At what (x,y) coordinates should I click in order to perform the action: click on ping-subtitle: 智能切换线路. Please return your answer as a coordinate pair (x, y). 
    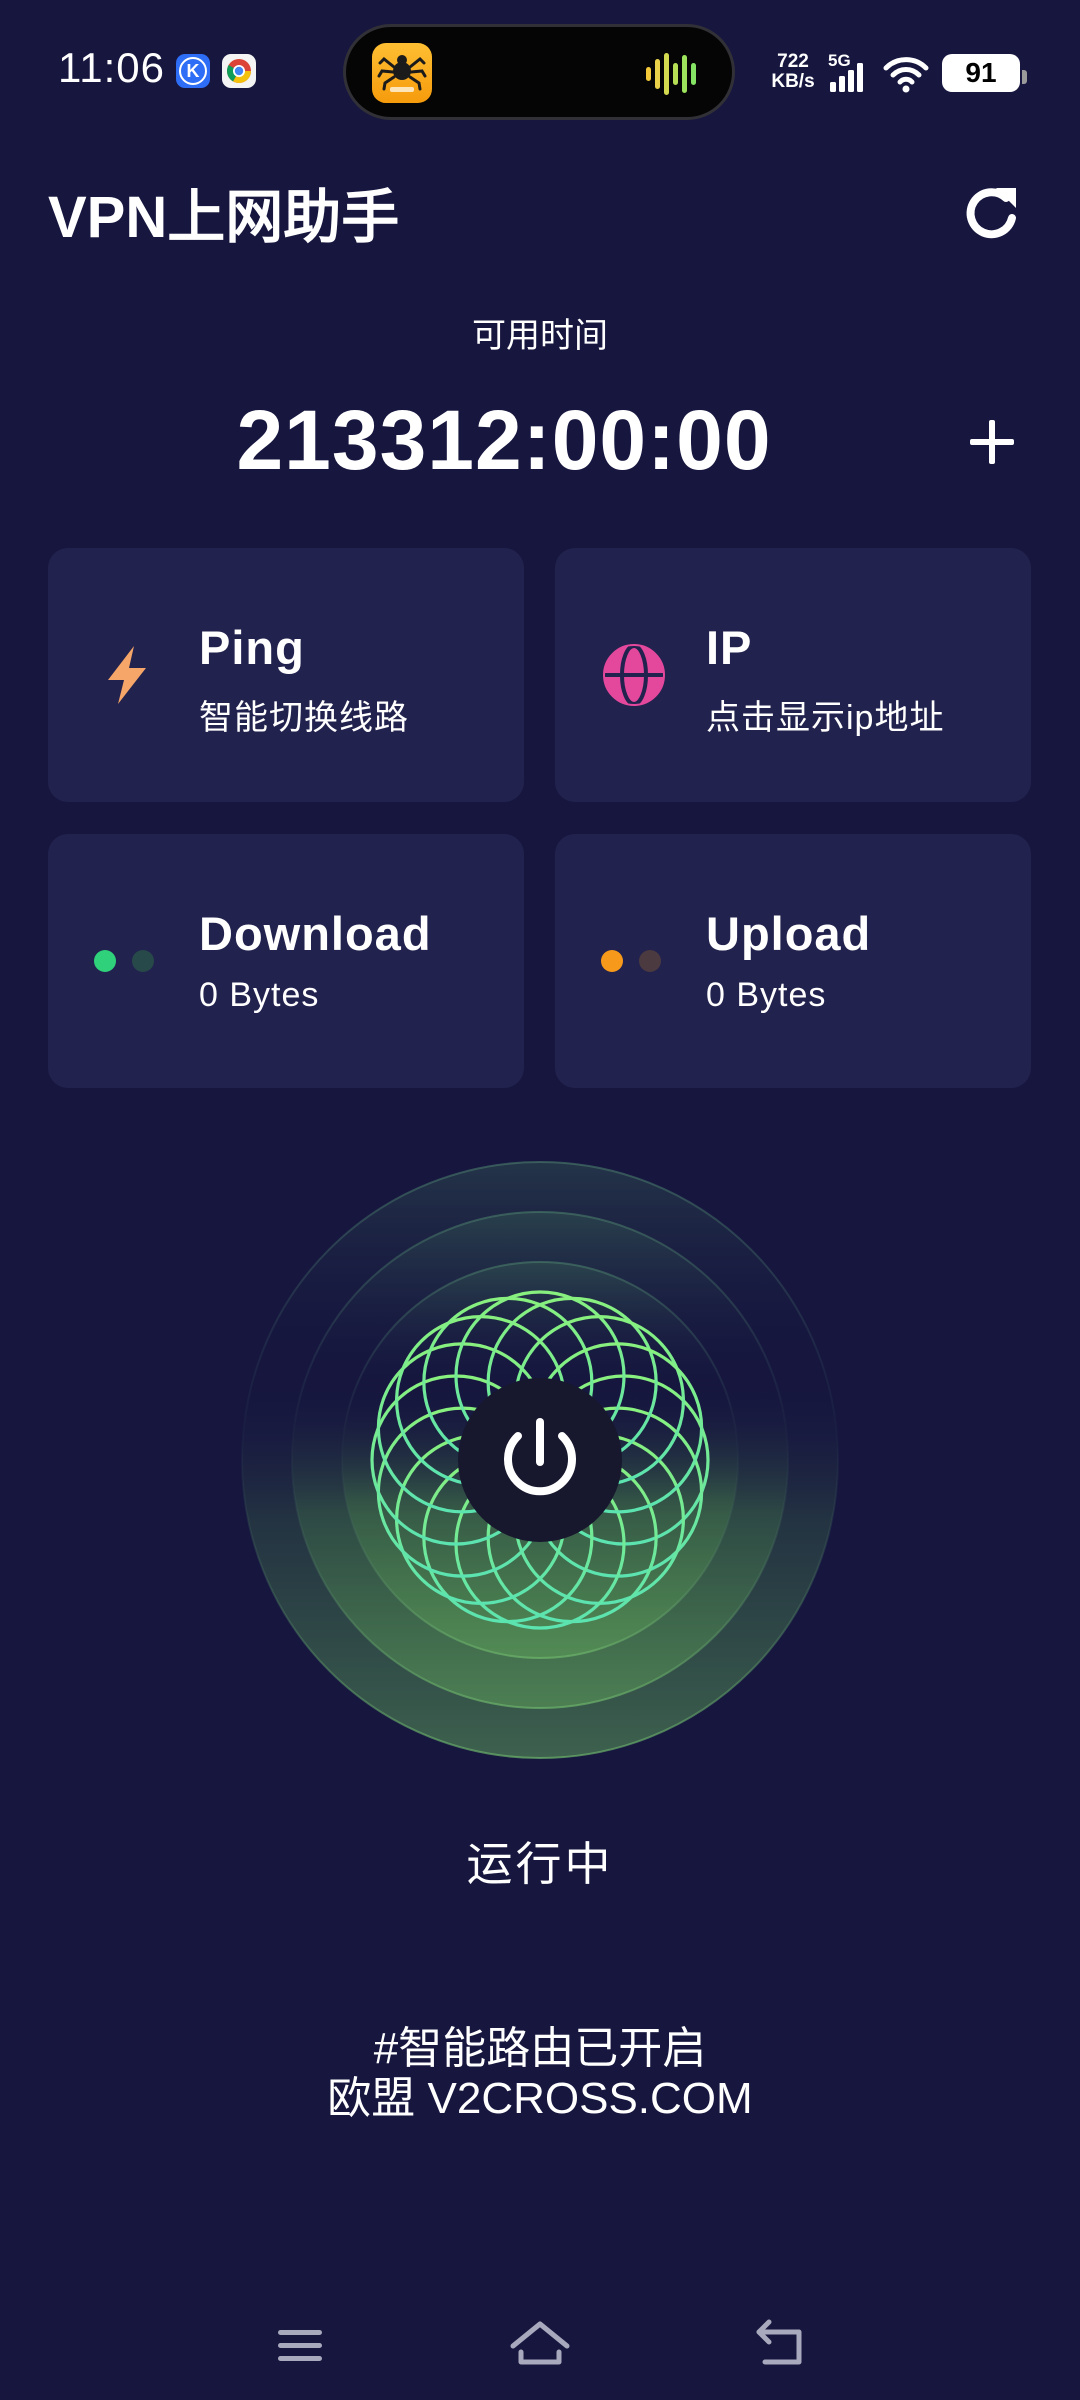
    Looking at the image, I should click on (304, 718).